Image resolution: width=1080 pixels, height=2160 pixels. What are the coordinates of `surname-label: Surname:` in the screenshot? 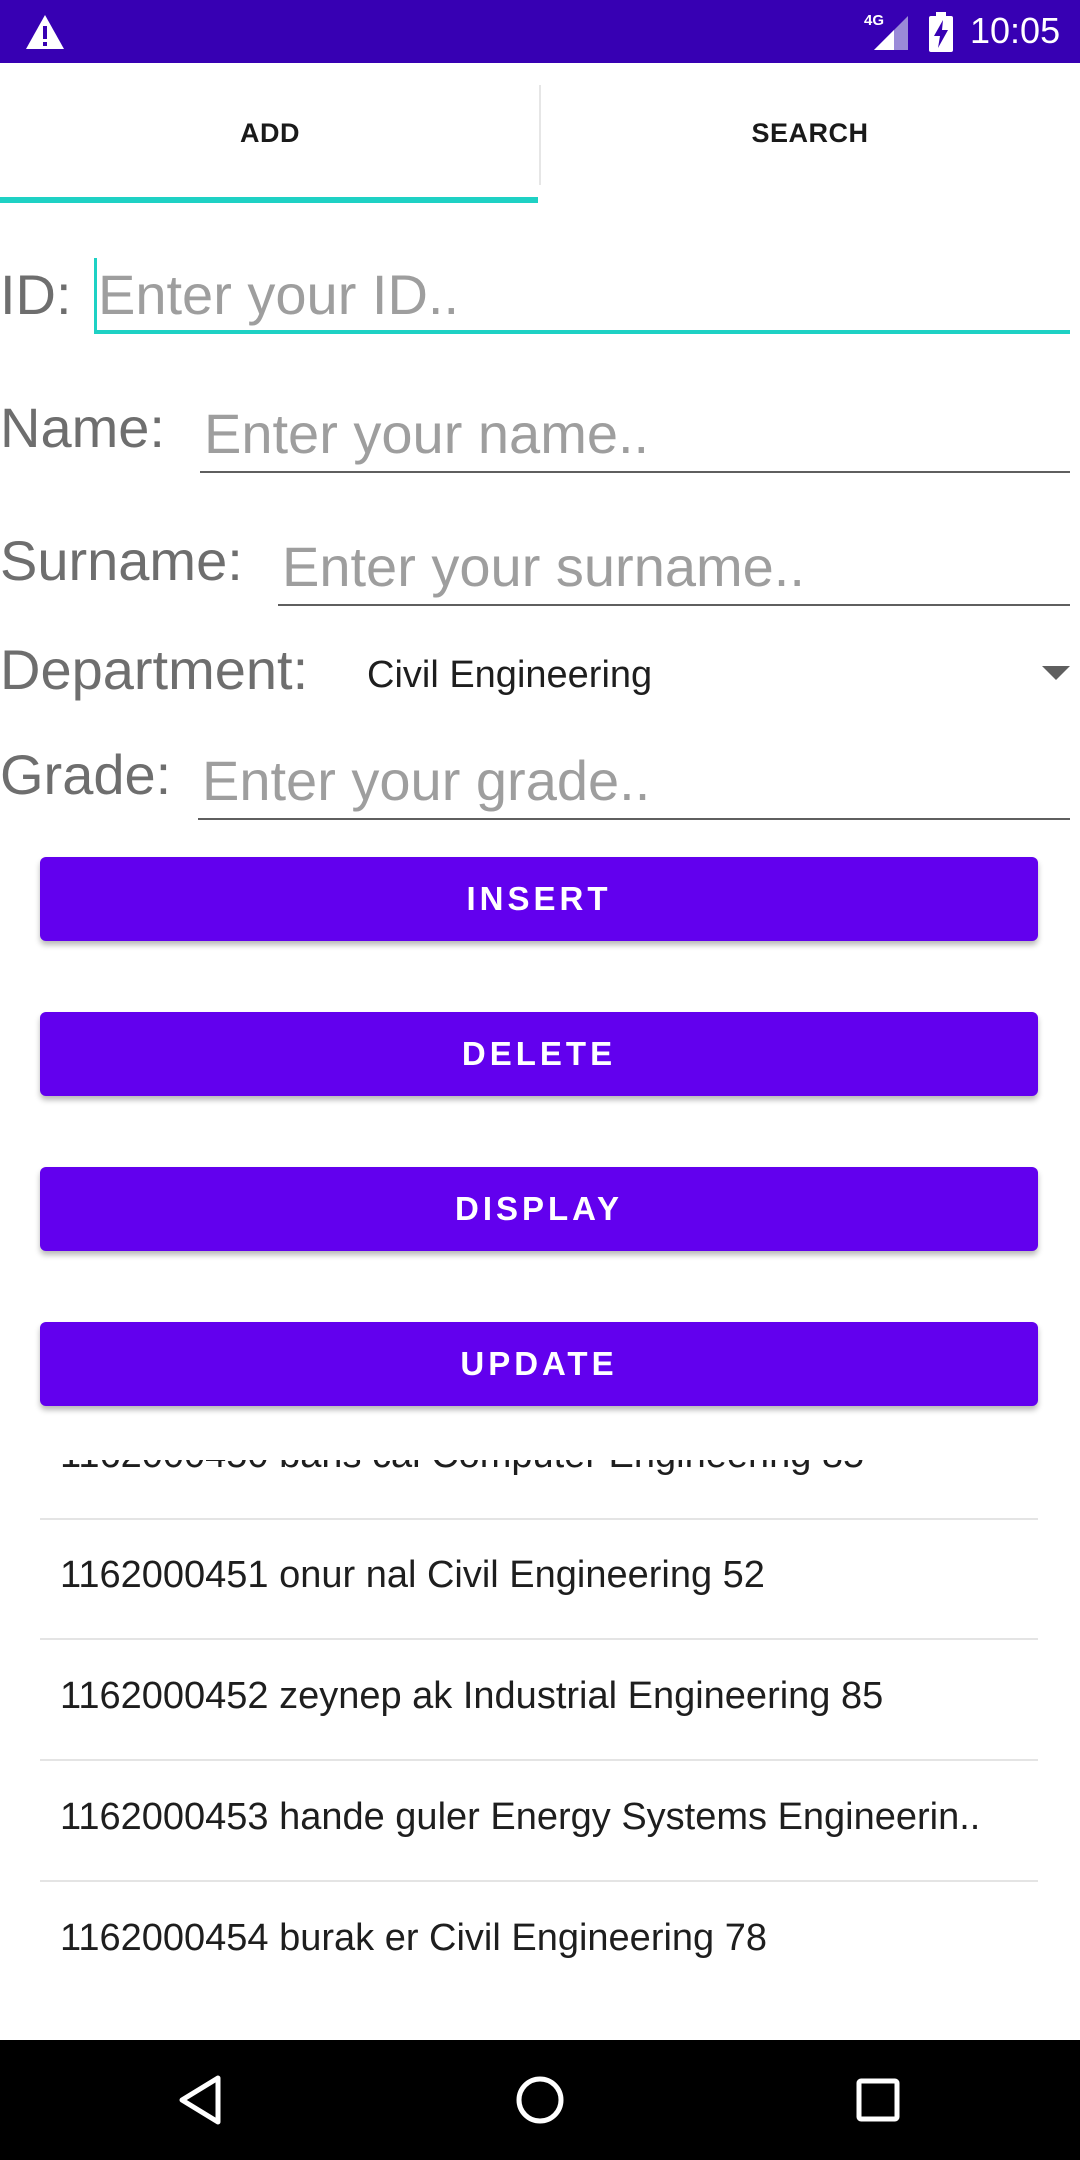 It's located at (121, 560).